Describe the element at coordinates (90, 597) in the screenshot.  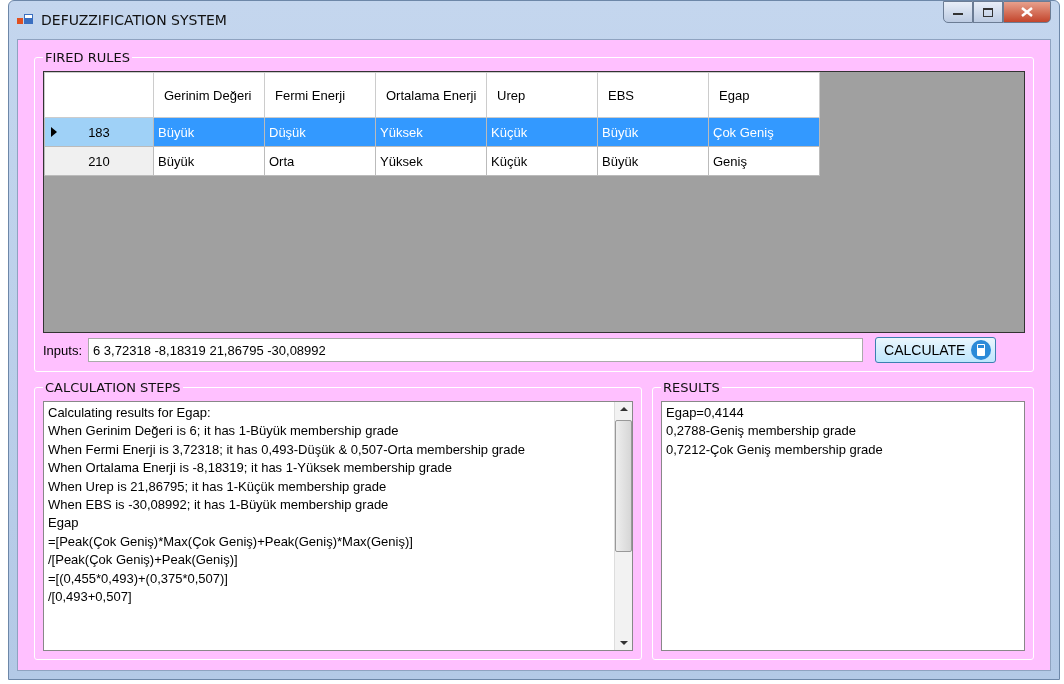
I see `step-line: /[0,493+0,507]` at that location.